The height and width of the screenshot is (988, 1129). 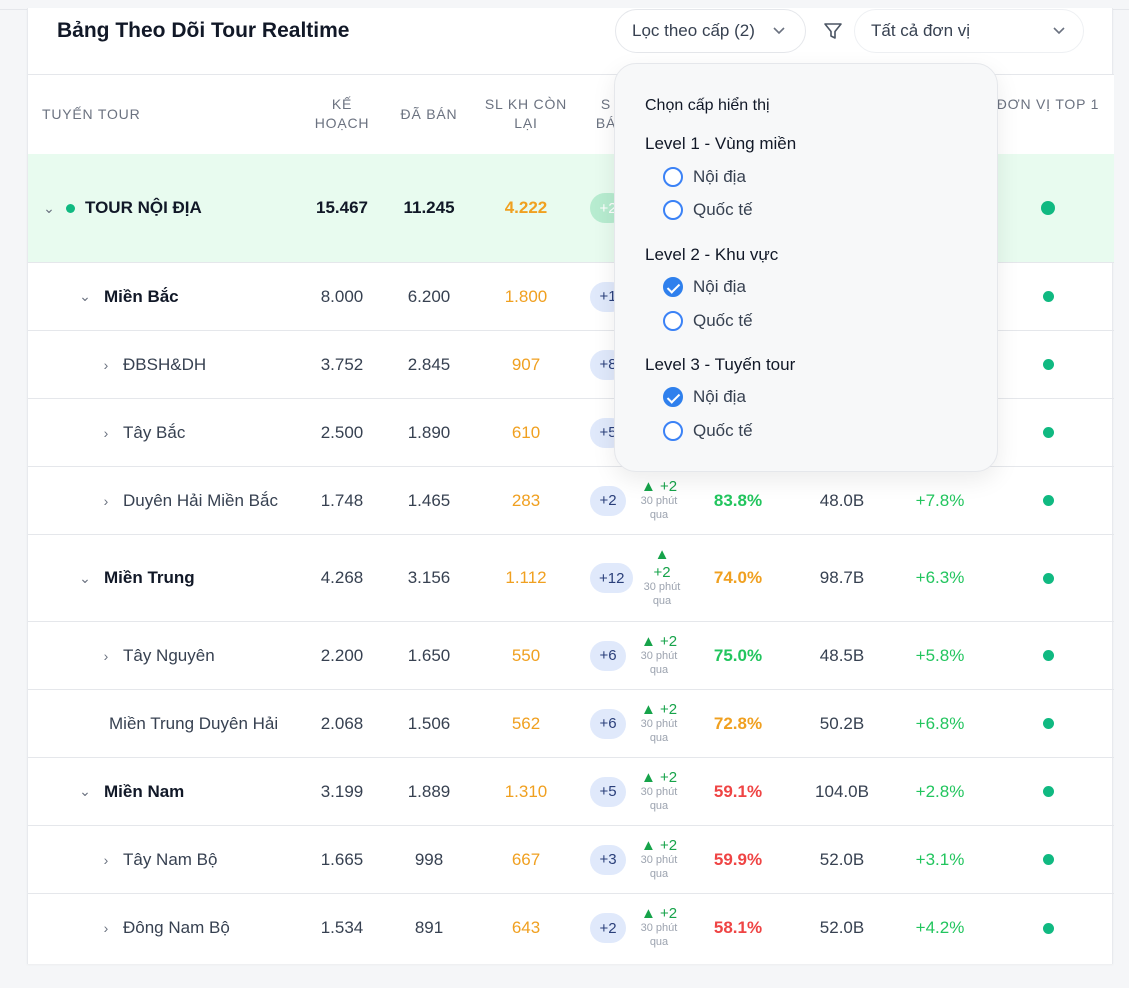 I want to click on row-plan: 8.000, so click(x=342, y=296).